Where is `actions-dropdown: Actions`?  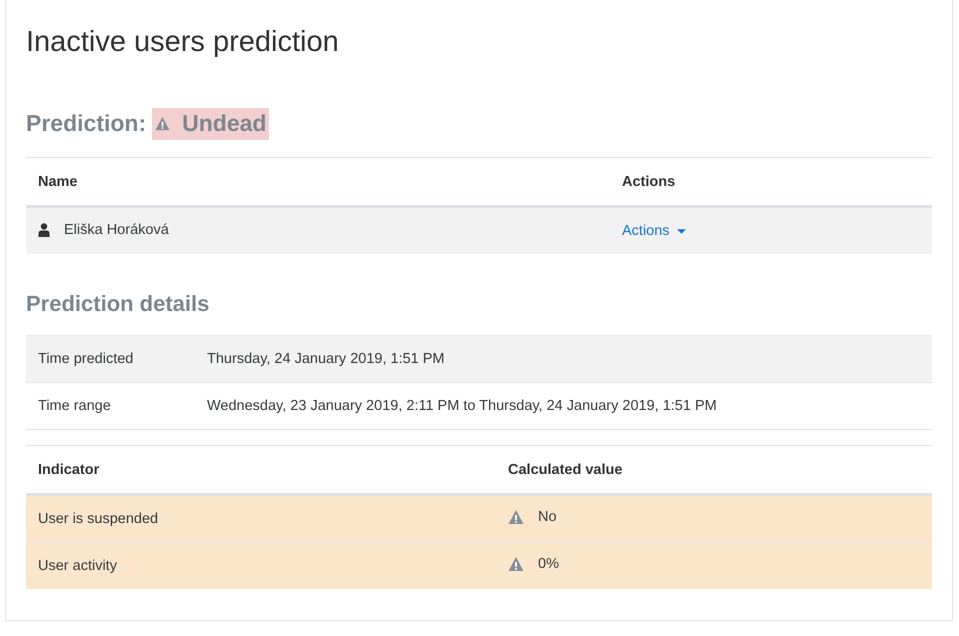 actions-dropdown: Actions is located at coordinates (654, 231).